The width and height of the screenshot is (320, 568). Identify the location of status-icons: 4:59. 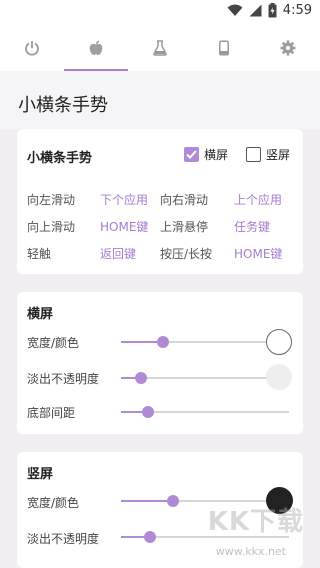
(269, 10).